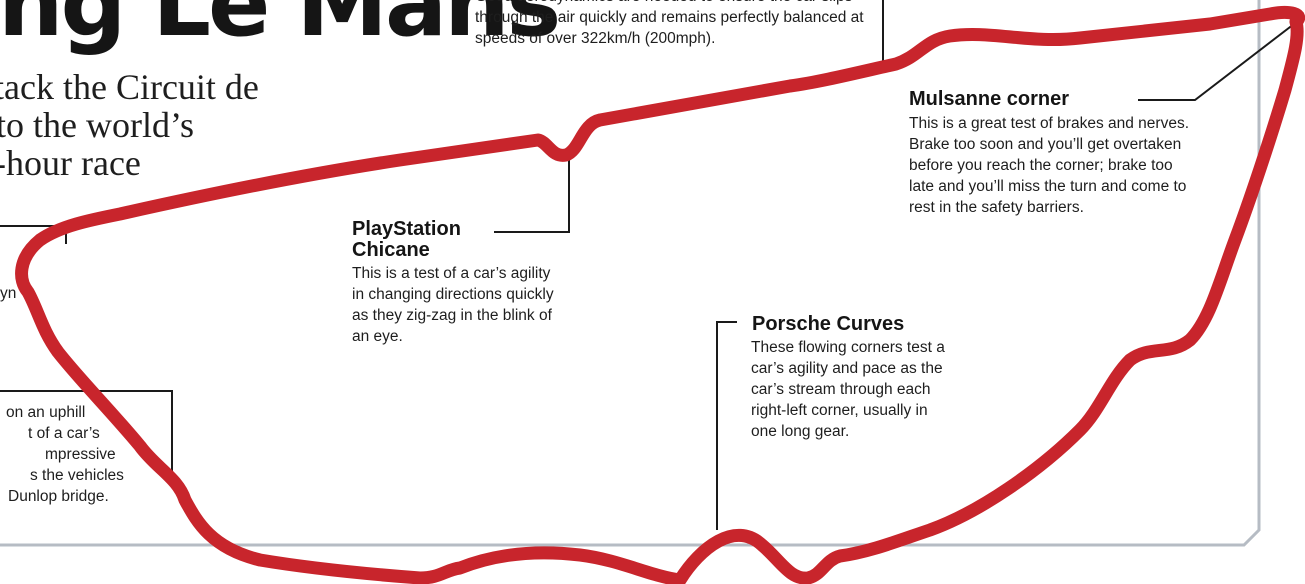 This screenshot has width=1305, height=584. What do you see at coordinates (46, 412) in the screenshot?
I see `dunlop-line-1: on an uphill` at bounding box center [46, 412].